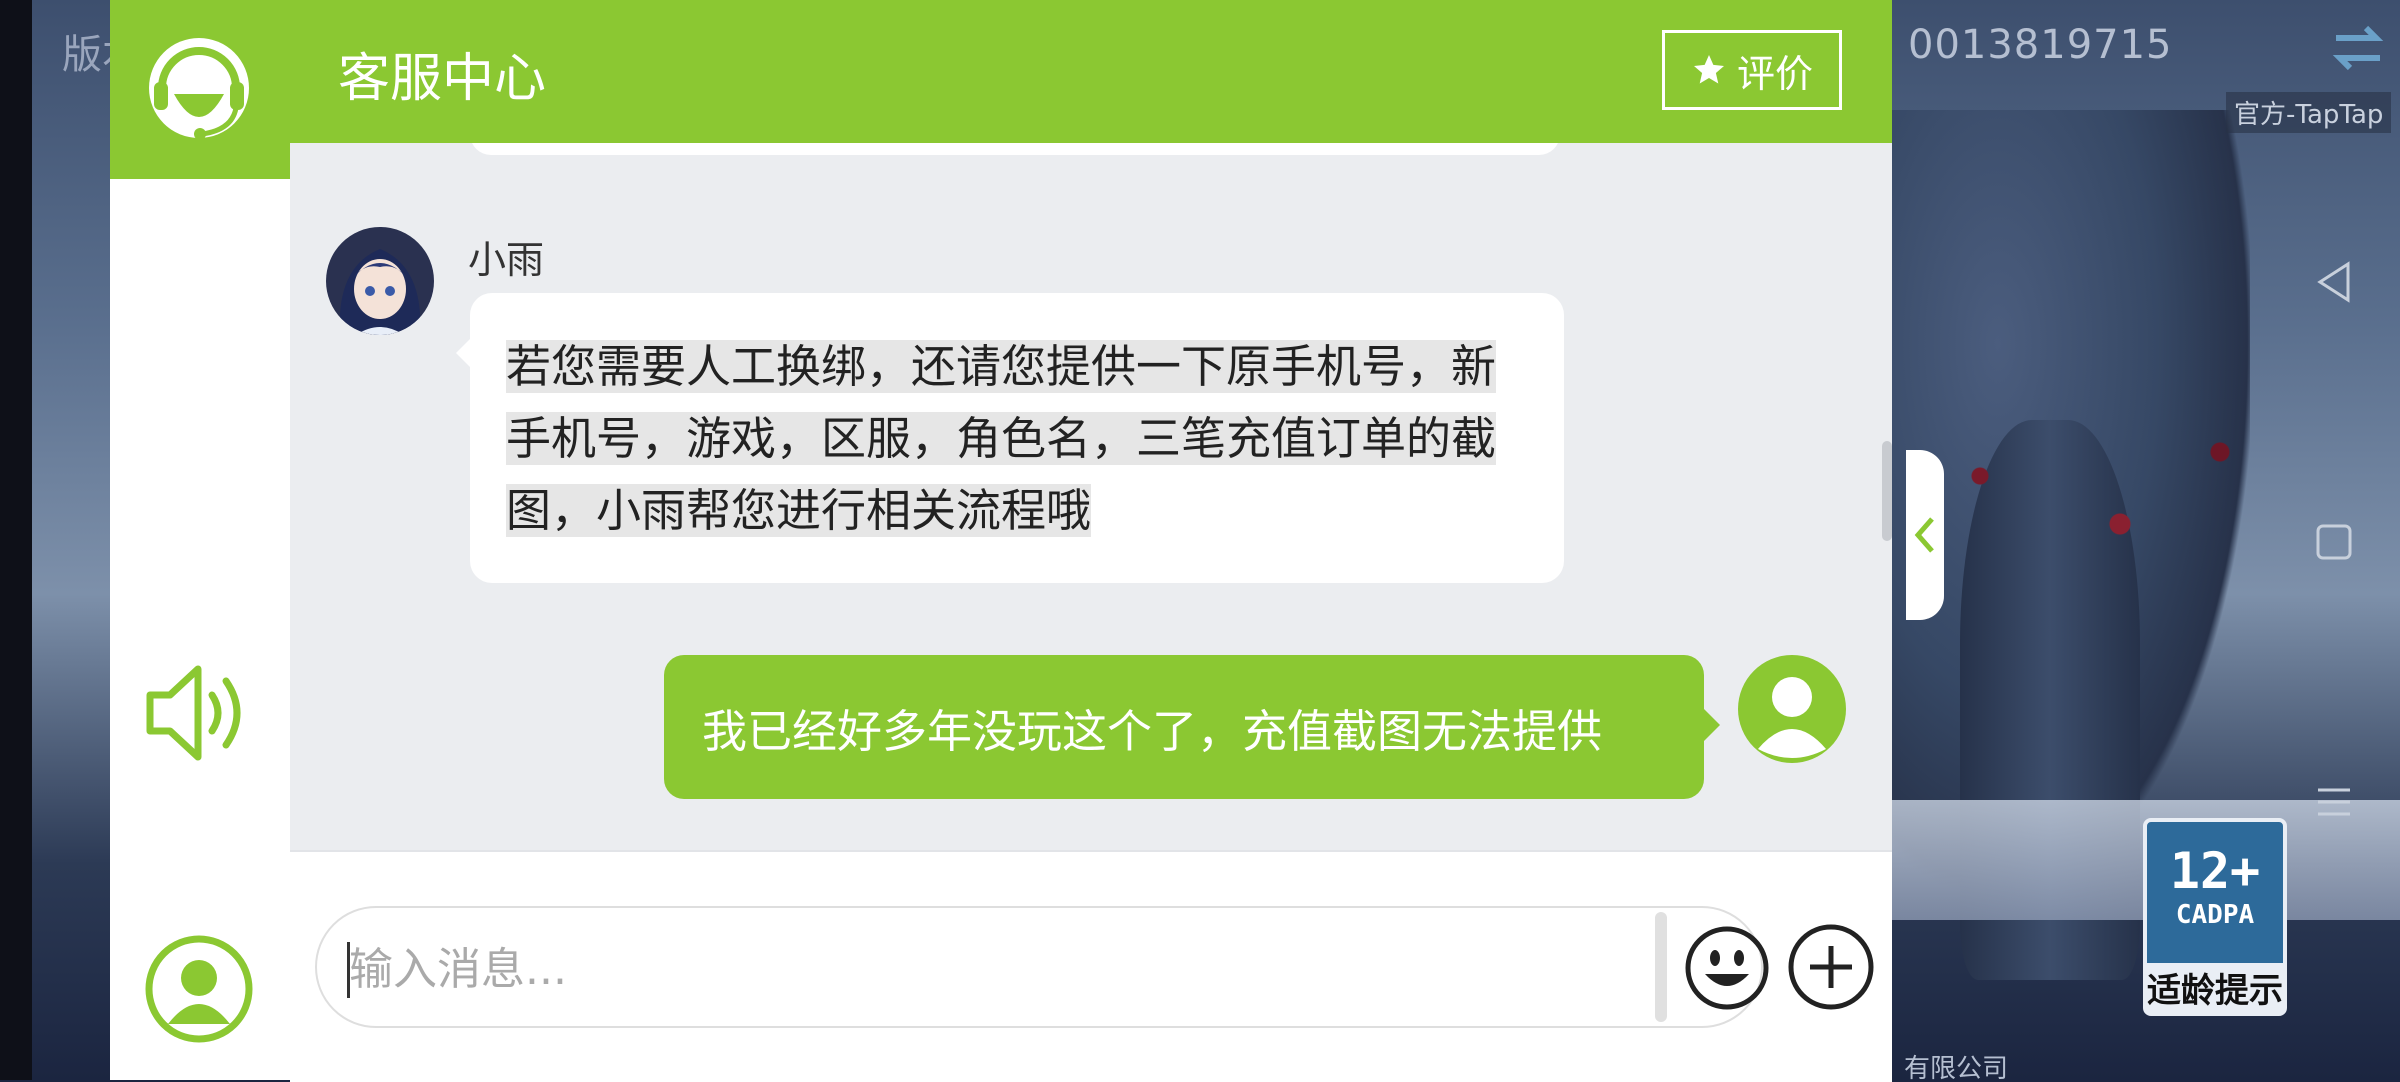 This screenshot has height=1082, width=2400. What do you see at coordinates (2309, 112) in the screenshot?
I see `store-label: 官方-TapTap` at bounding box center [2309, 112].